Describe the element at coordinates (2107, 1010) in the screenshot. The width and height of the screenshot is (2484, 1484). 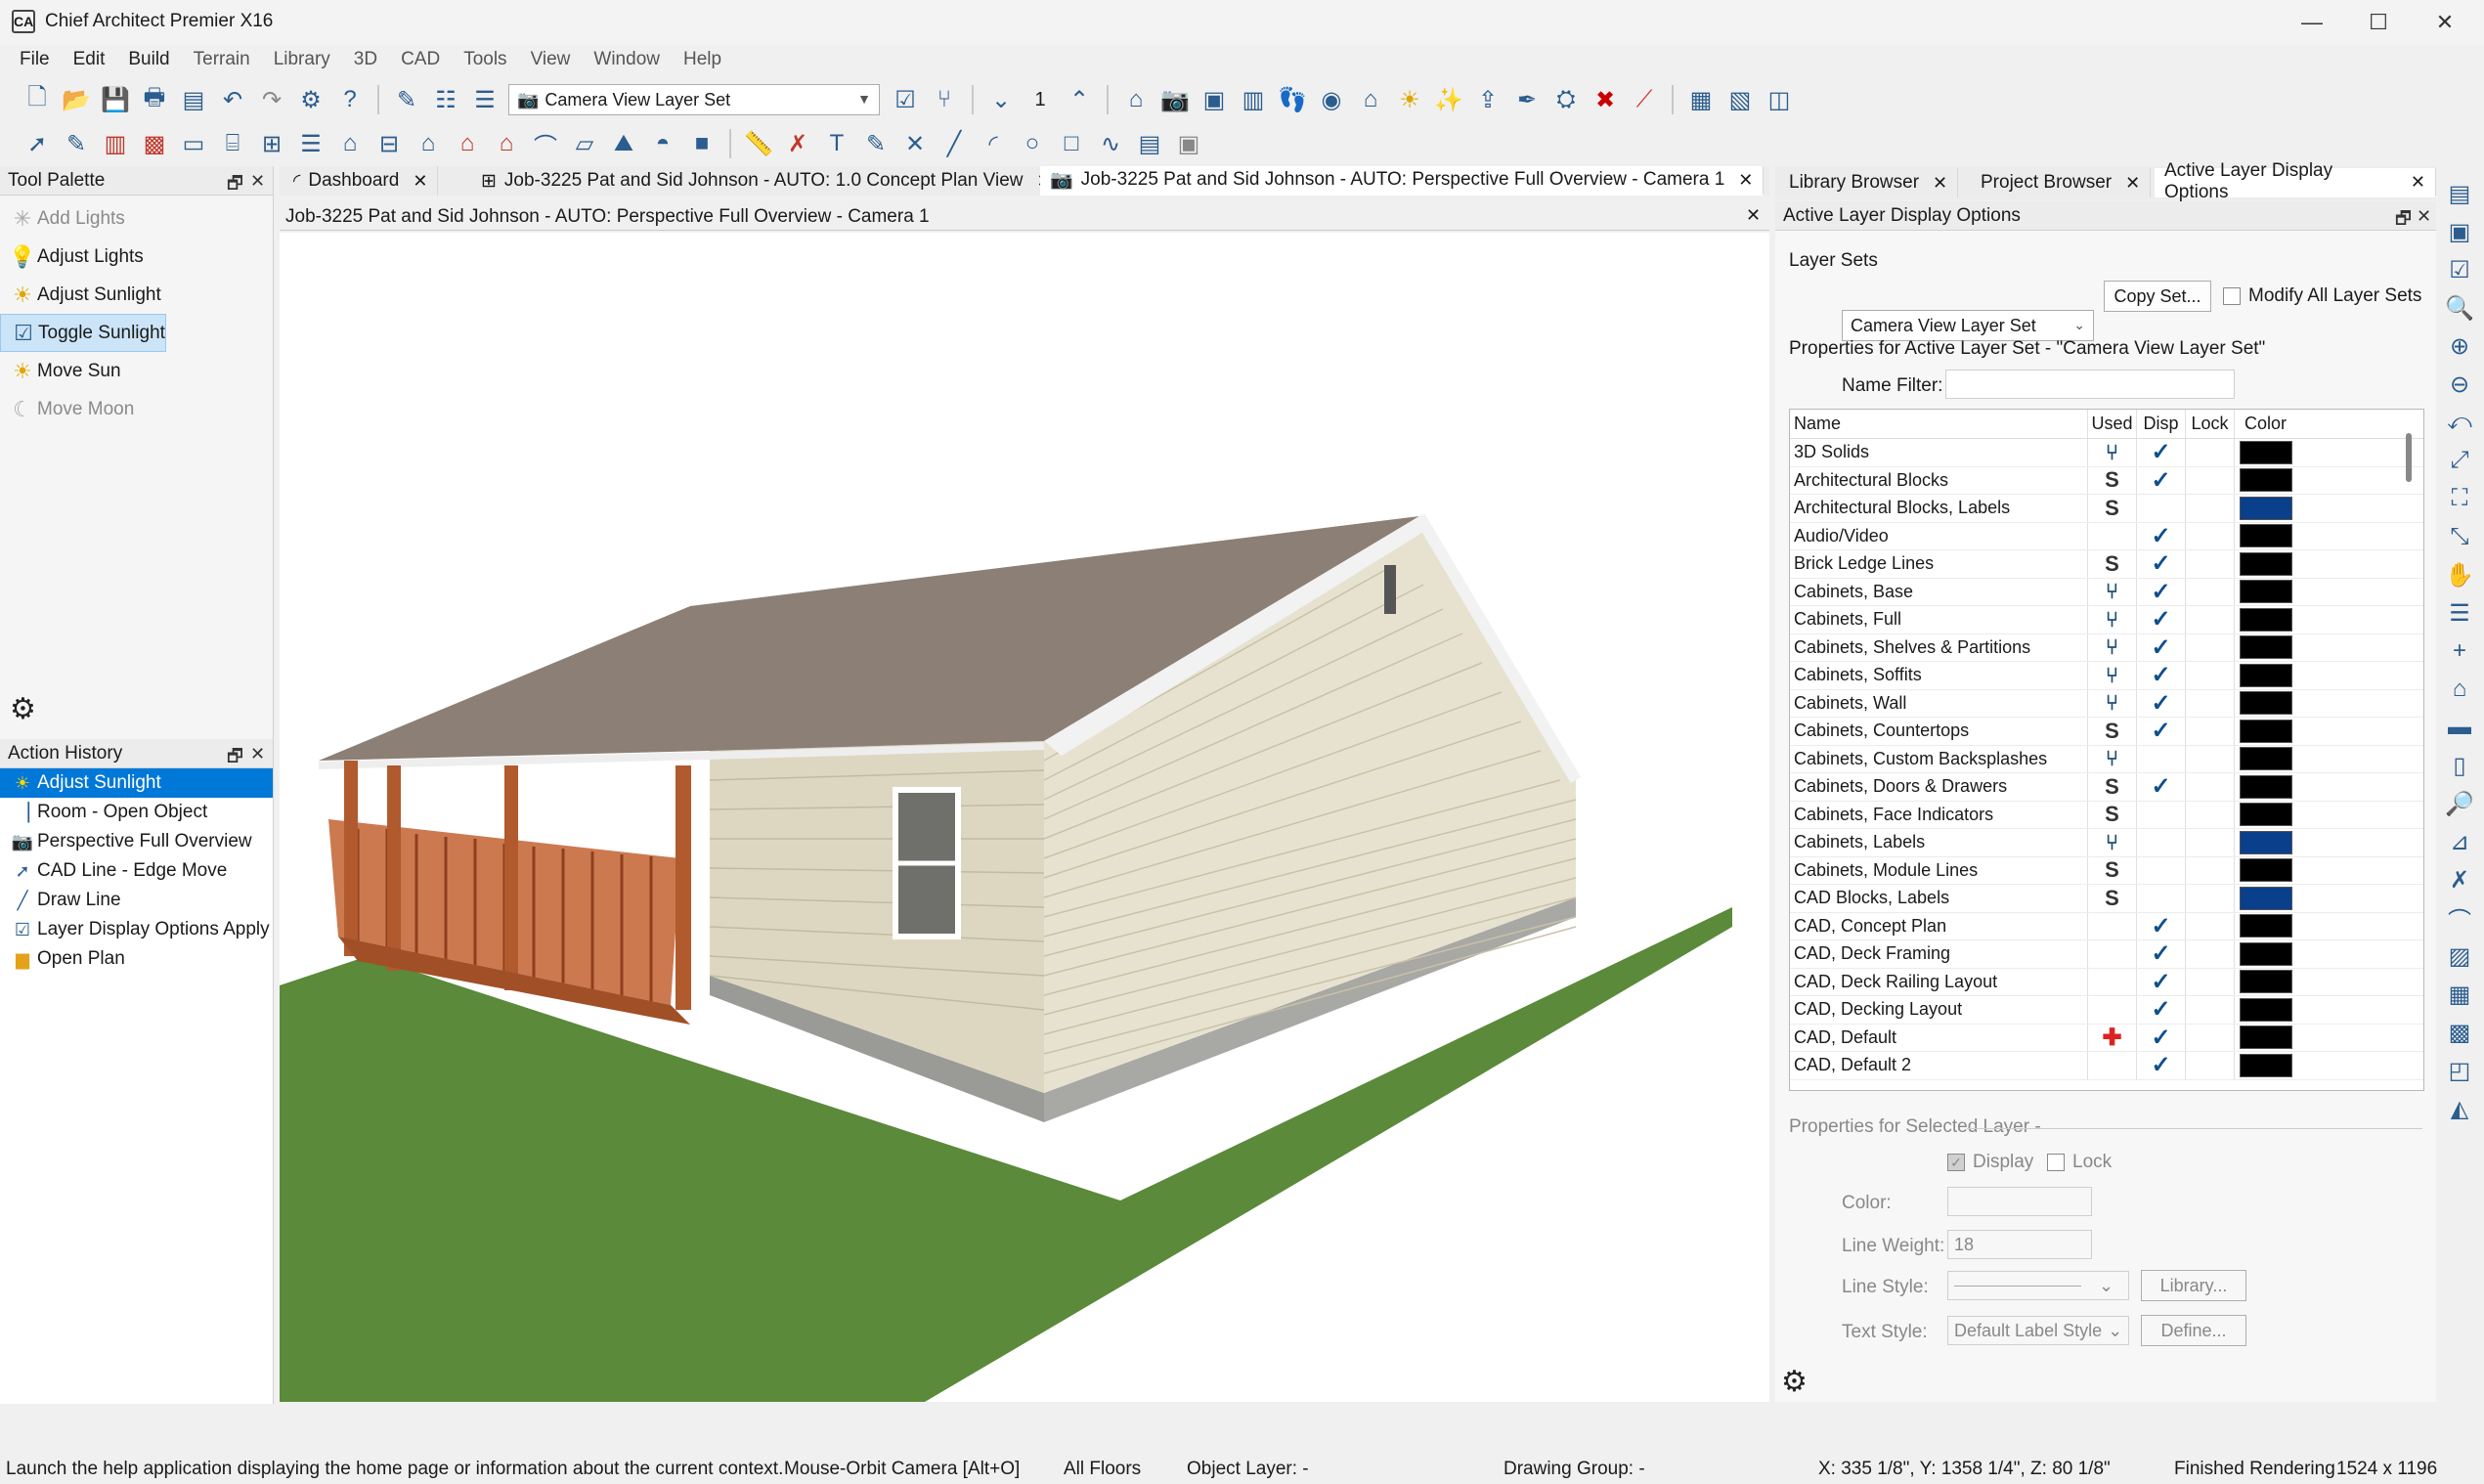
I see `layer-row: CAD, Decking Layout ✓` at that location.